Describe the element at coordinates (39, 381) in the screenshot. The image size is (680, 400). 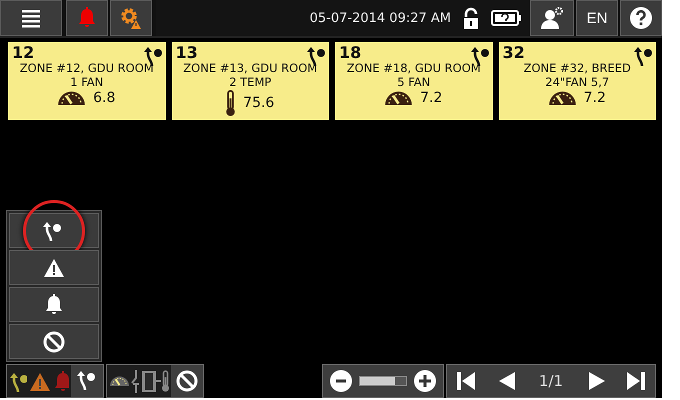
I see `alert-types-tab` at that location.